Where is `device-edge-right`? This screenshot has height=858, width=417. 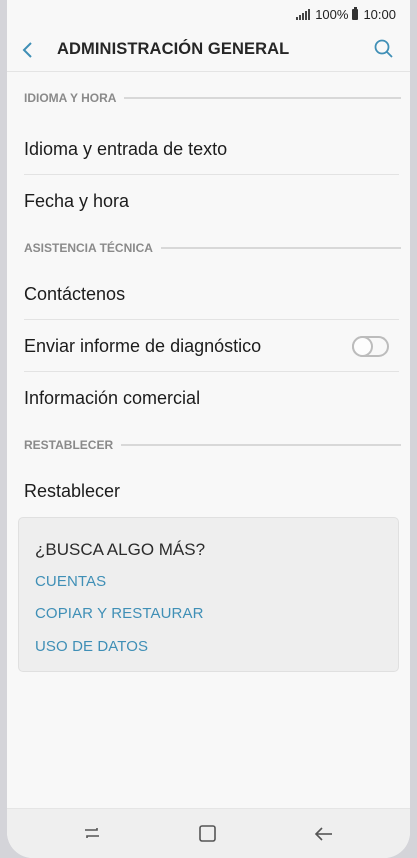
device-edge-right is located at coordinates (413, 429).